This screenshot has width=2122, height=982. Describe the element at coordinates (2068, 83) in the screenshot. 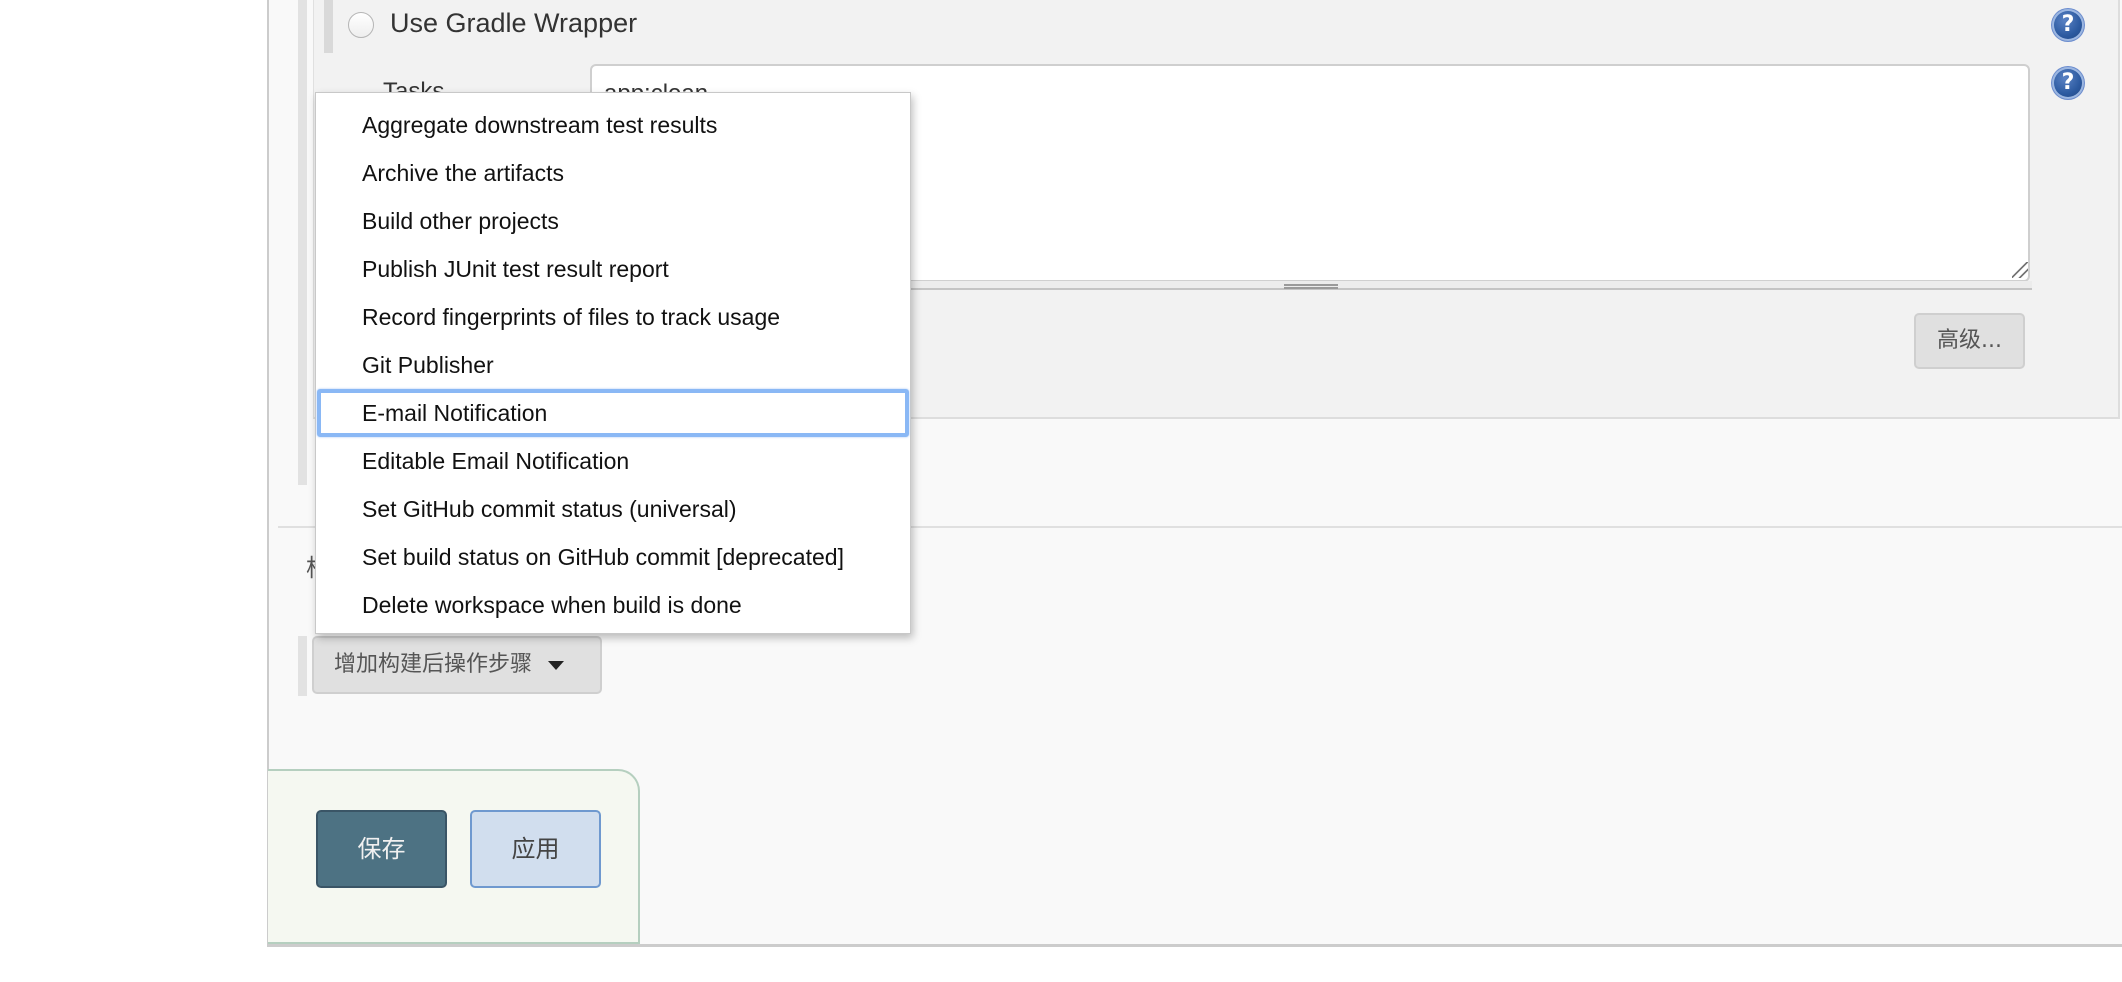

I see `tasks-help-icon: ?` at that location.